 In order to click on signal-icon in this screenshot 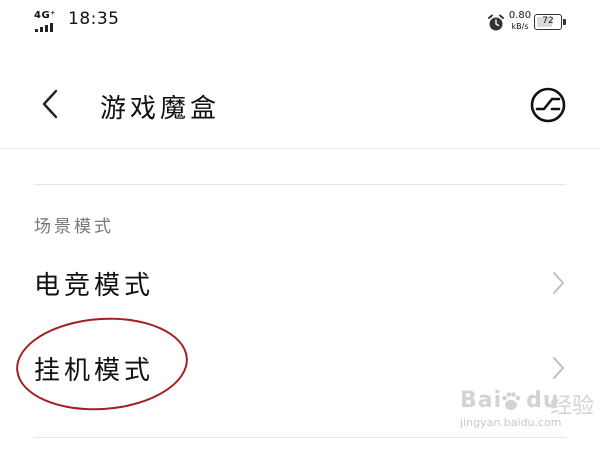, I will do `click(44, 27)`.